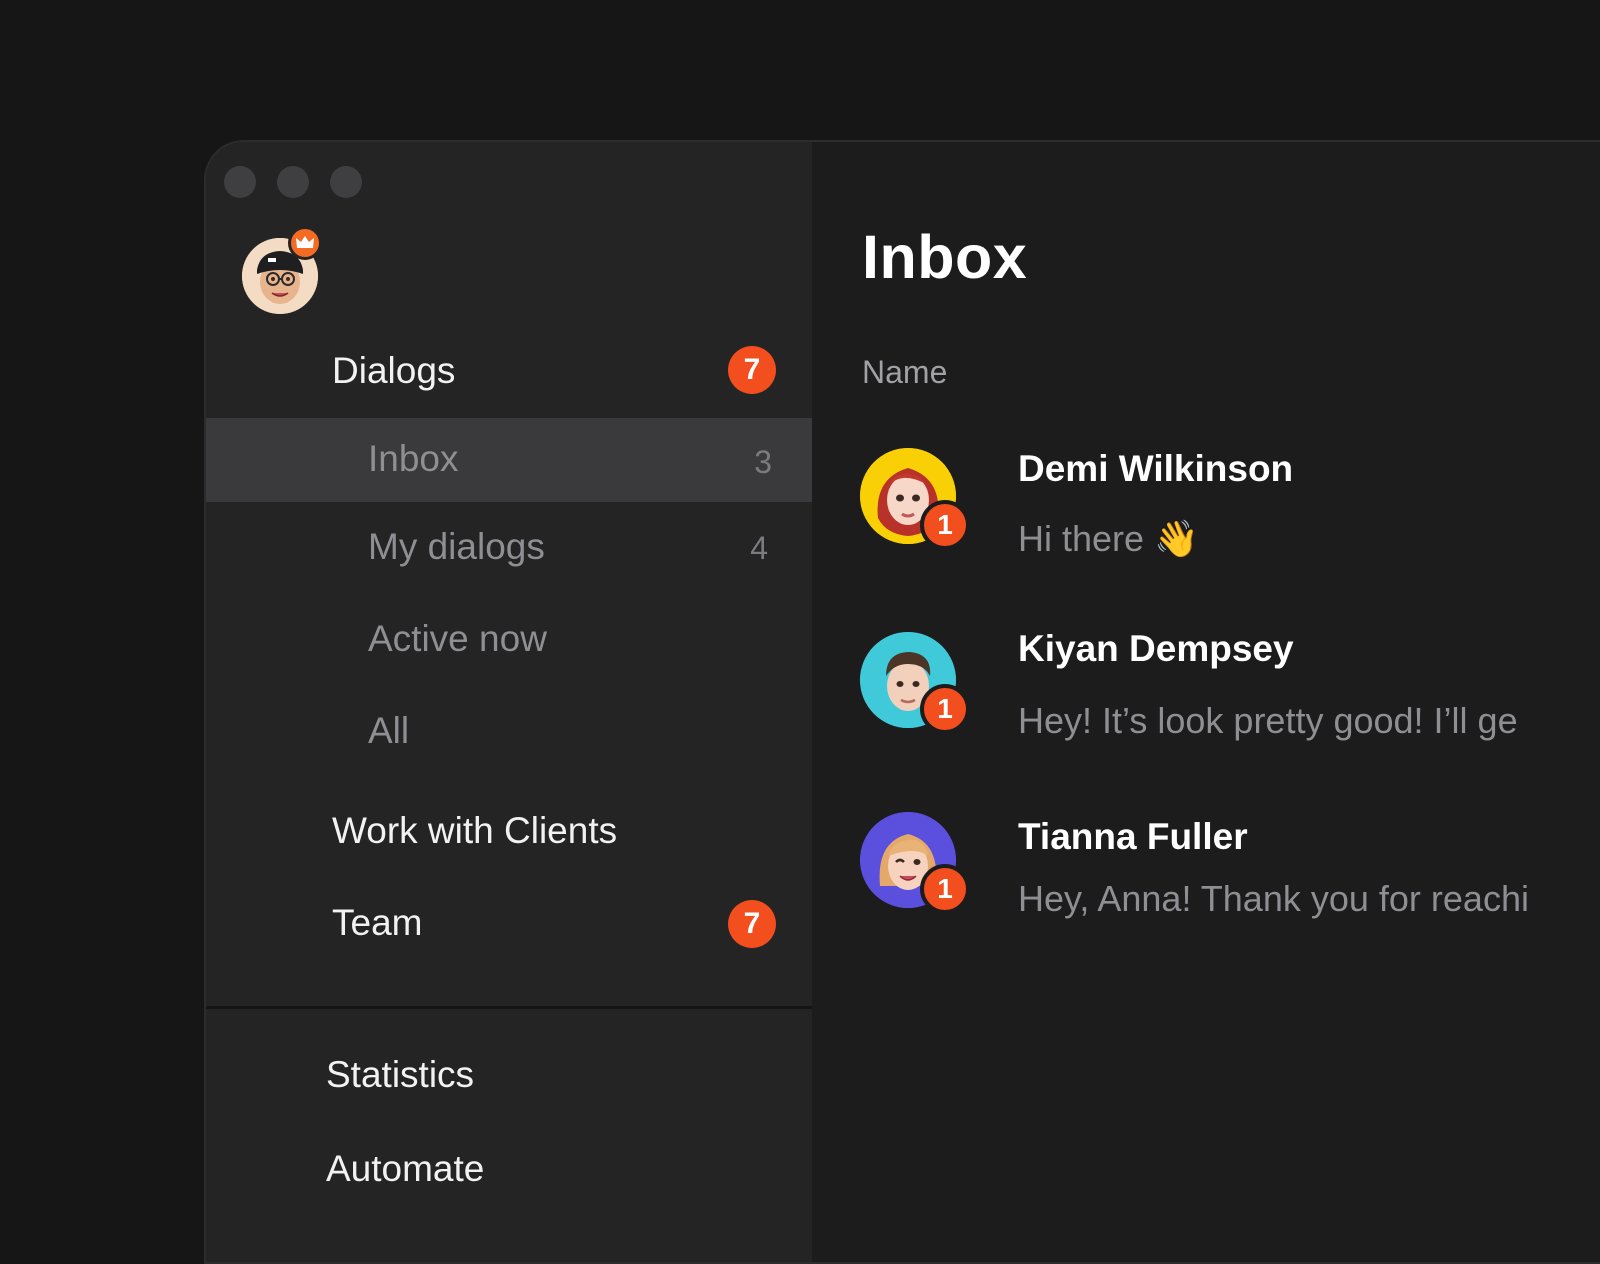 The image size is (1600, 1264). Describe the element at coordinates (346, 182) in the screenshot. I see `window-zoom-button` at that location.